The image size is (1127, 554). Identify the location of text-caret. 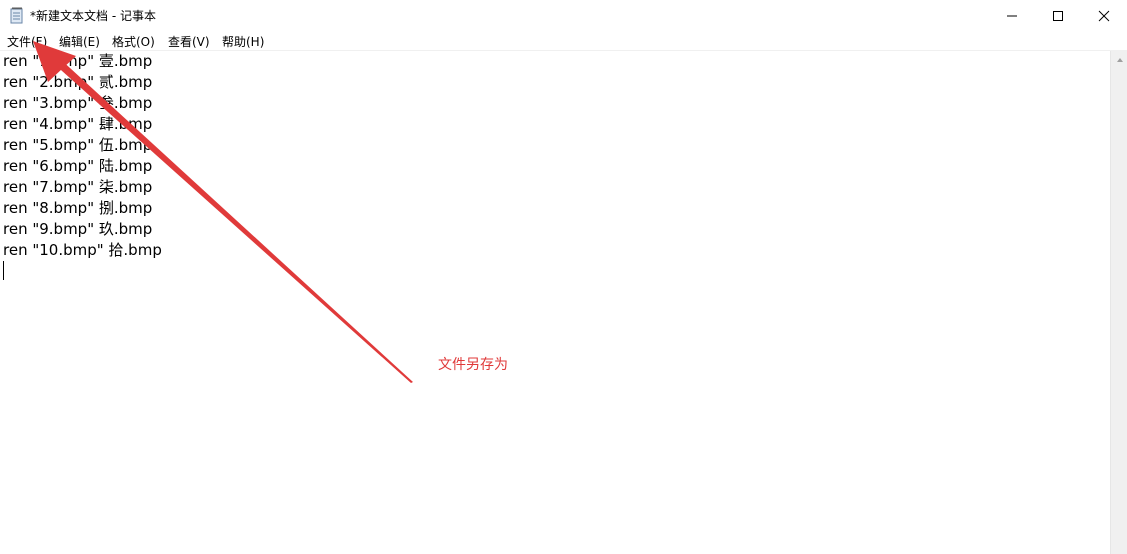
(3, 270).